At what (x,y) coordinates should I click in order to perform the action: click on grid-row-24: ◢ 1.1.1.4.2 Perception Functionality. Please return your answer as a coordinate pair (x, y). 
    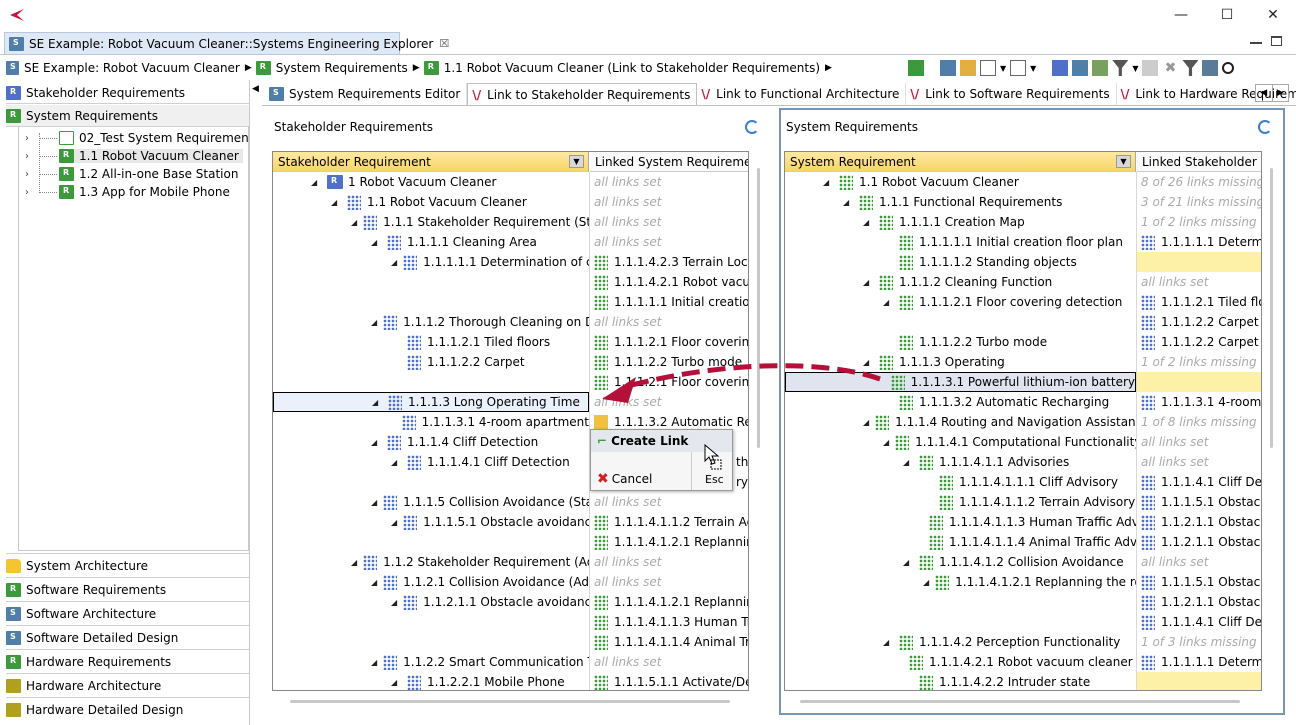
    Looking at the image, I should click on (960, 642).